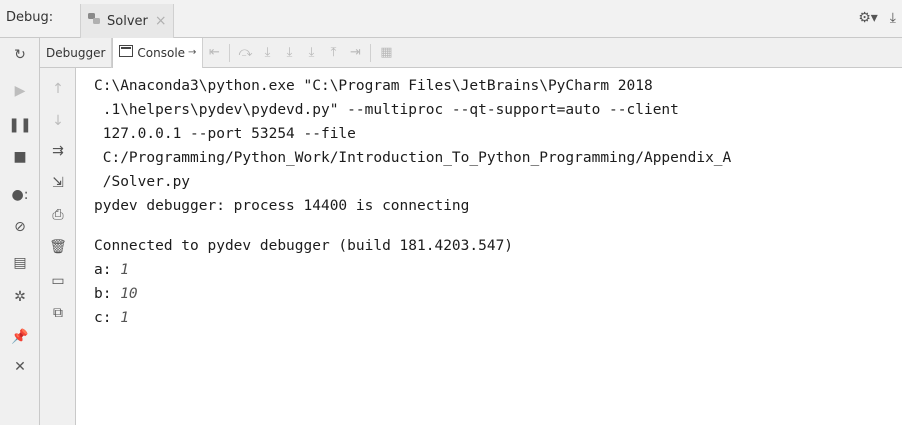 The width and height of the screenshot is (902, 425). What do you see at coordinates (20, 91) in the screenshot?
I see `resume-icon: ▶` at bounding box center [20, 91].